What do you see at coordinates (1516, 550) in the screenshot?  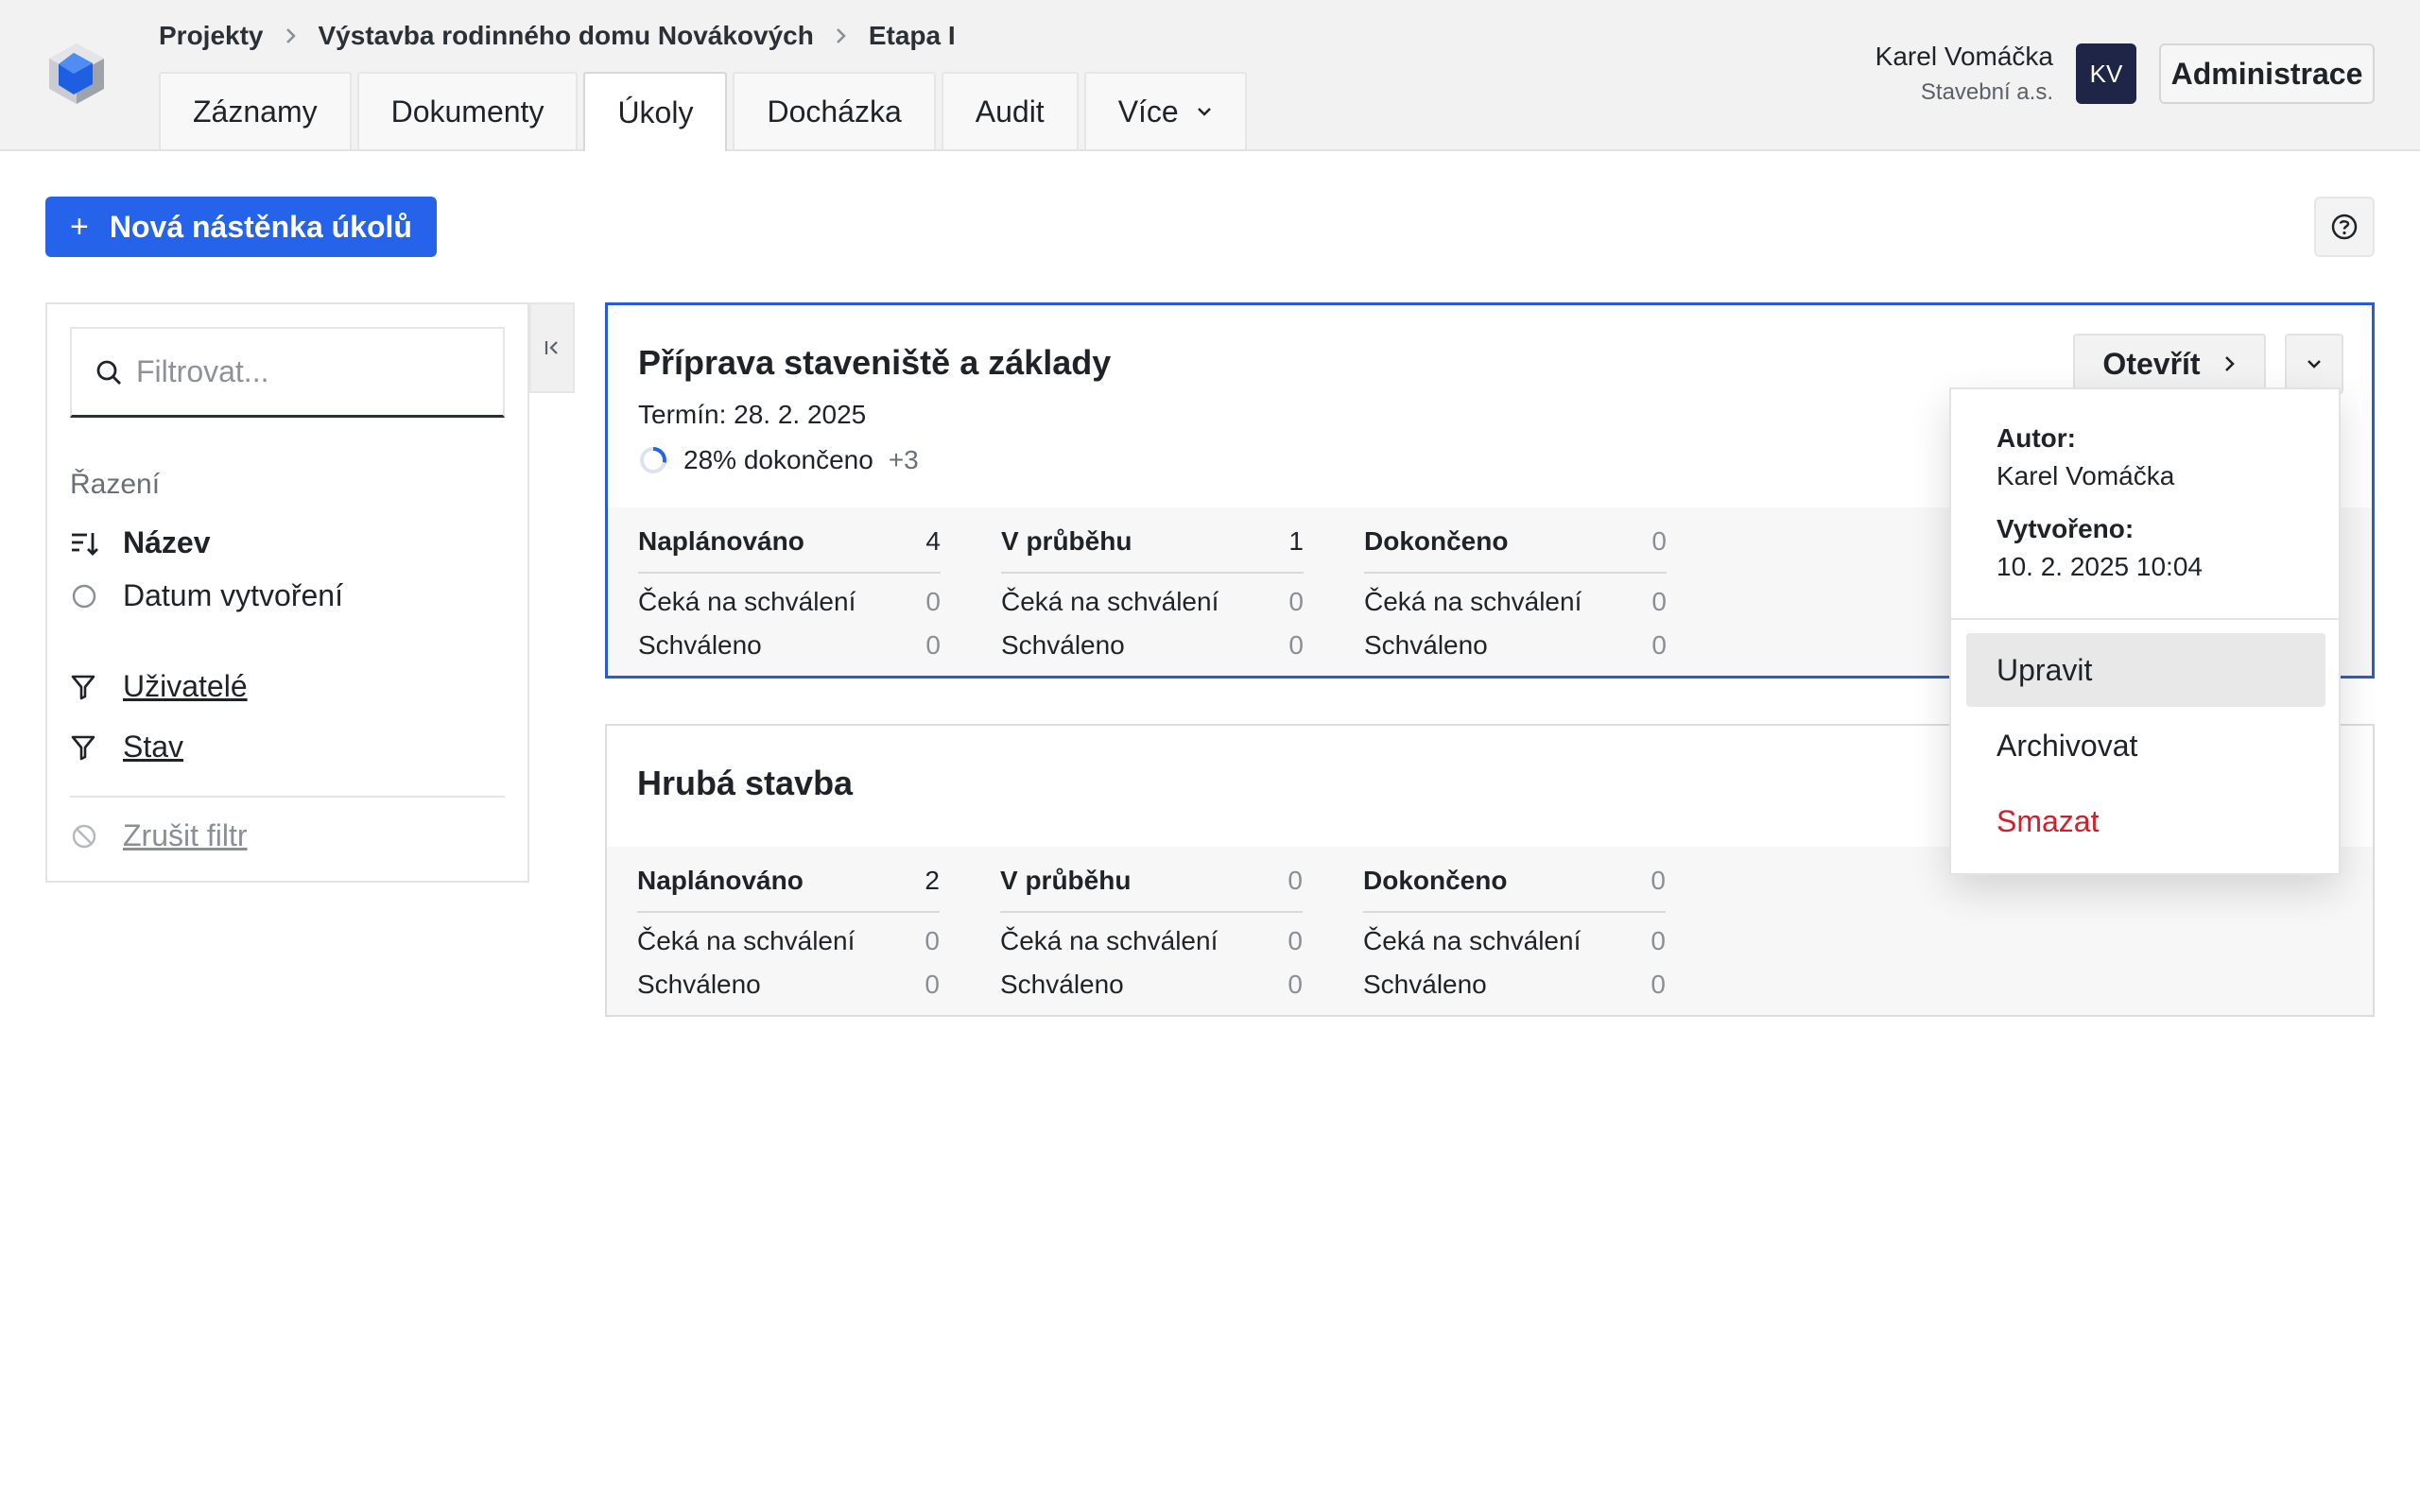 I see `stats-head: Dokončeno 0` at bounding box center [1516, 550].